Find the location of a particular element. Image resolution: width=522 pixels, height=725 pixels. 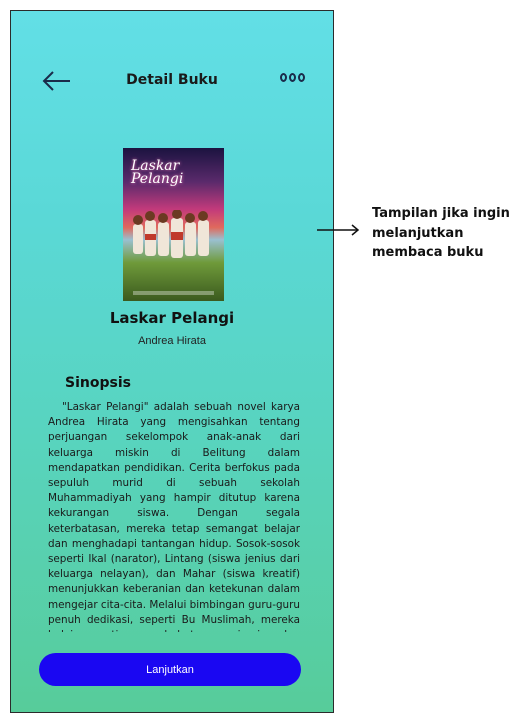

book-author: Andrea Hirata is located at coordinates (172, 341).